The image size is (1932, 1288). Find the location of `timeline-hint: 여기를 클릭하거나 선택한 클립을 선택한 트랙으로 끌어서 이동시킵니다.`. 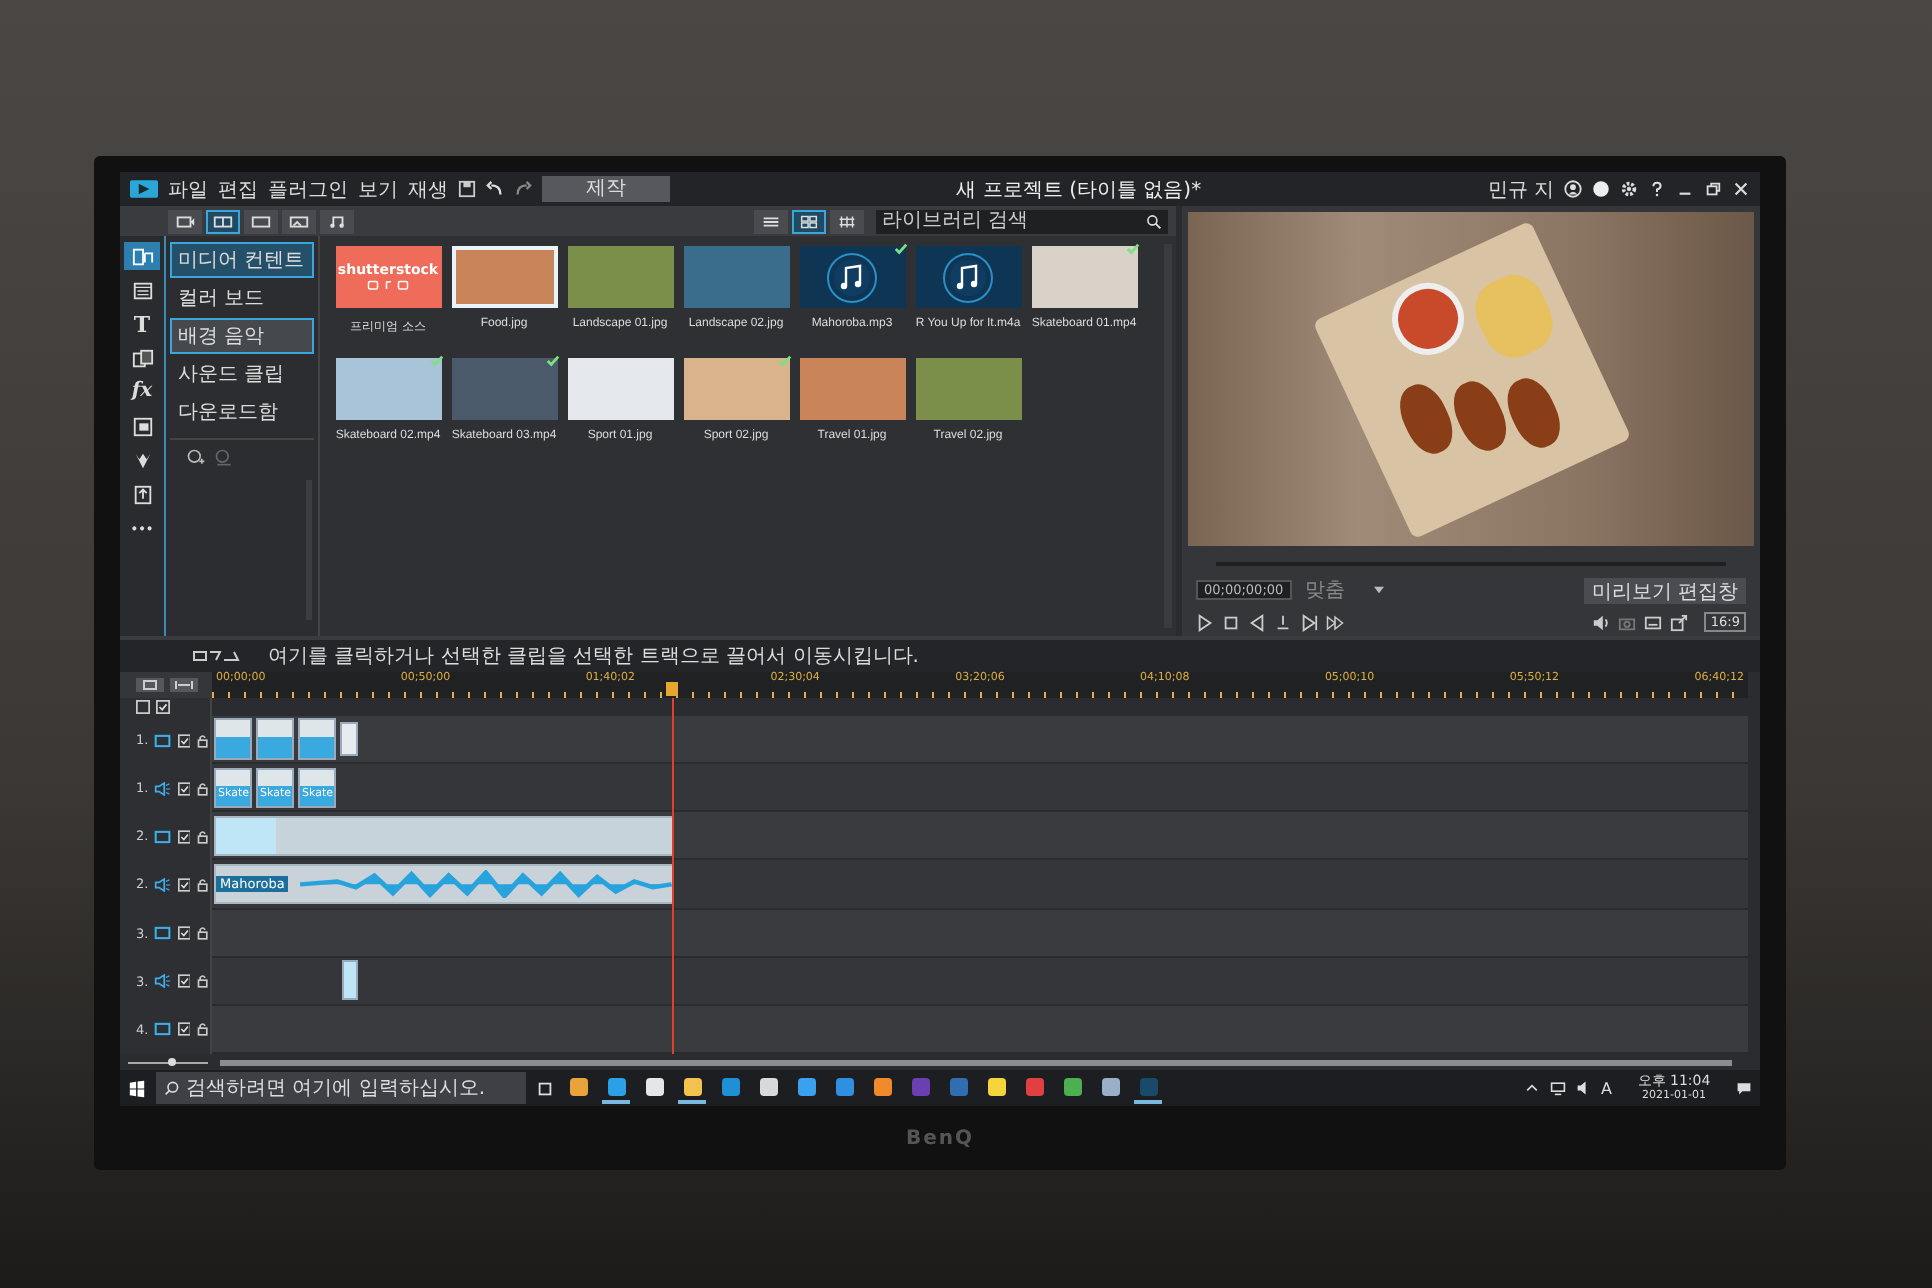

timeline-hint: 여기를 클릭하거나 선택한 클립을 선택한 트랙으로 끌어서 이동시킵니다. is located at coordinates (593, 657).